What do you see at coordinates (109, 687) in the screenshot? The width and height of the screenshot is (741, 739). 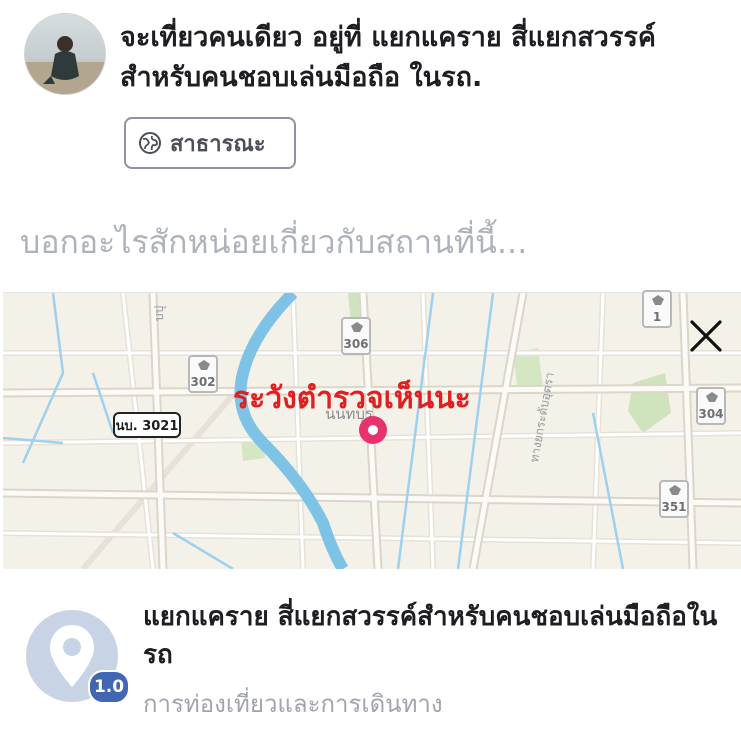 I see `rating-badge: 1.0` at bounding box center [109, 687].